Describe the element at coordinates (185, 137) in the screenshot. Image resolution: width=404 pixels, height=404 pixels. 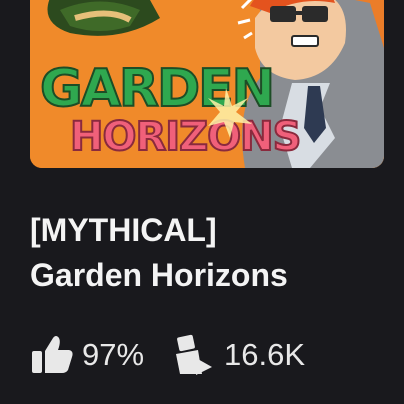
I see `logo-line-2: HORIZONS` at that location.